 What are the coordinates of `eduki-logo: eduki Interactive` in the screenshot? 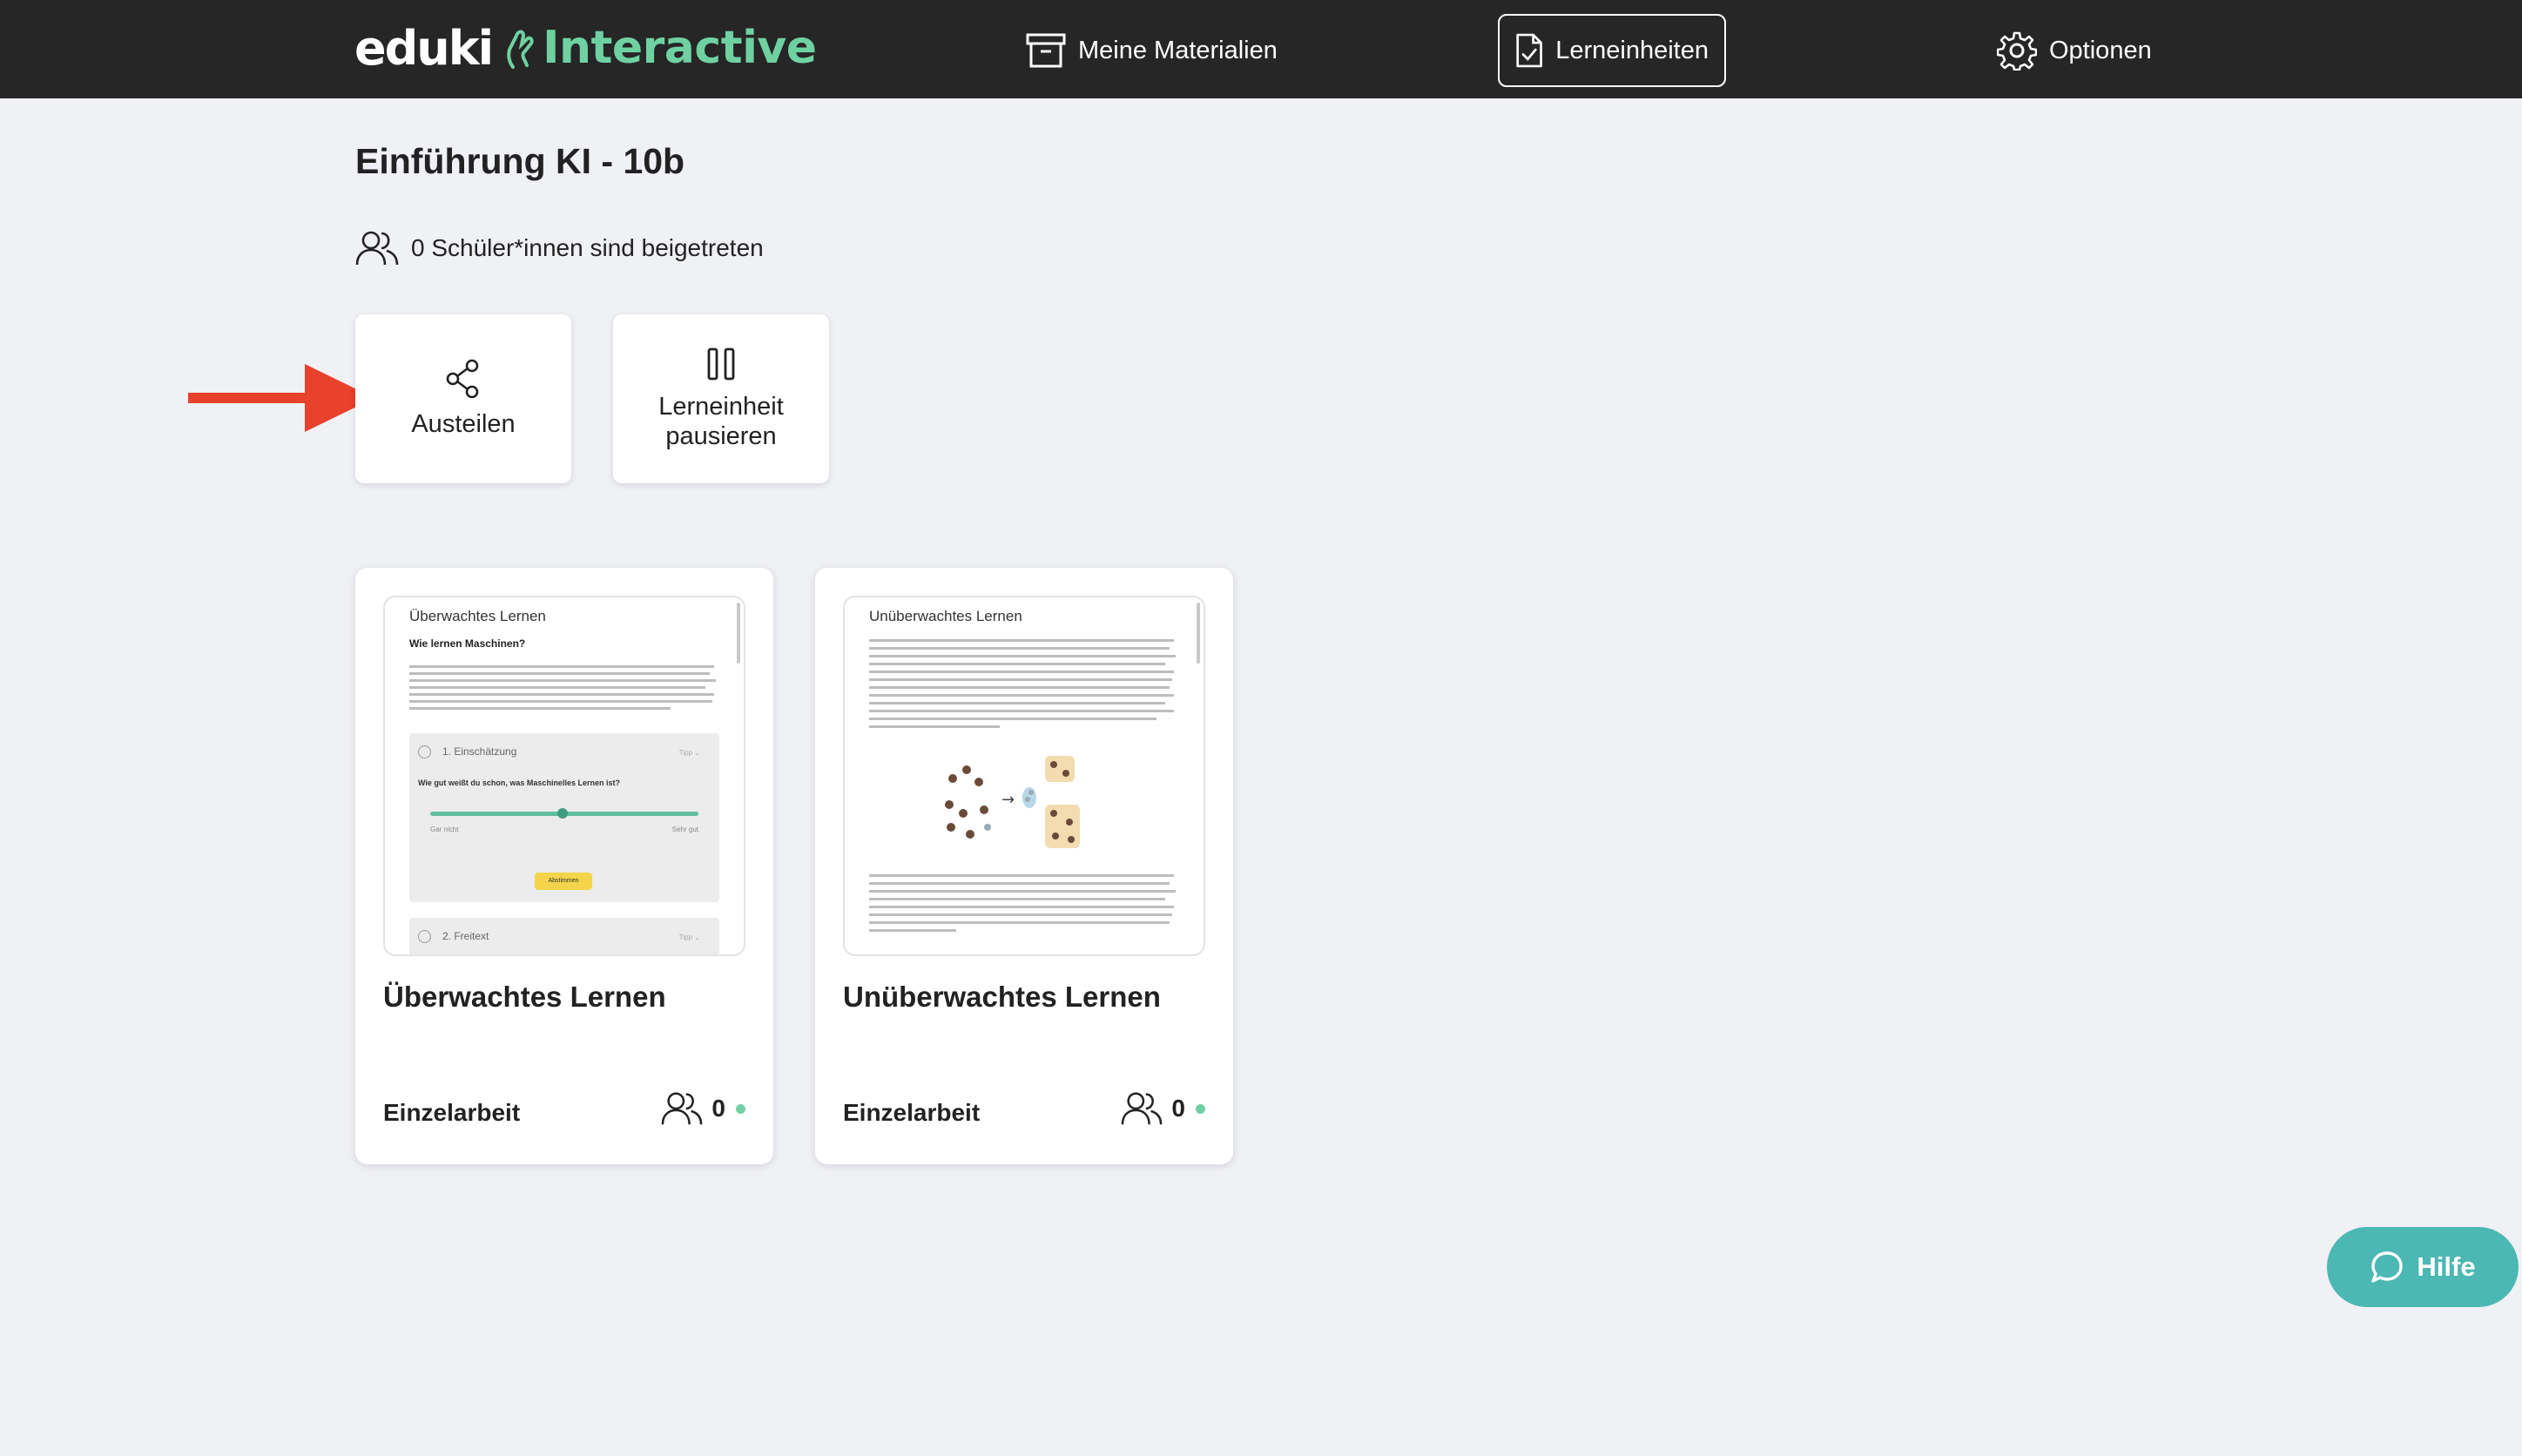 It's located at (585, 47).